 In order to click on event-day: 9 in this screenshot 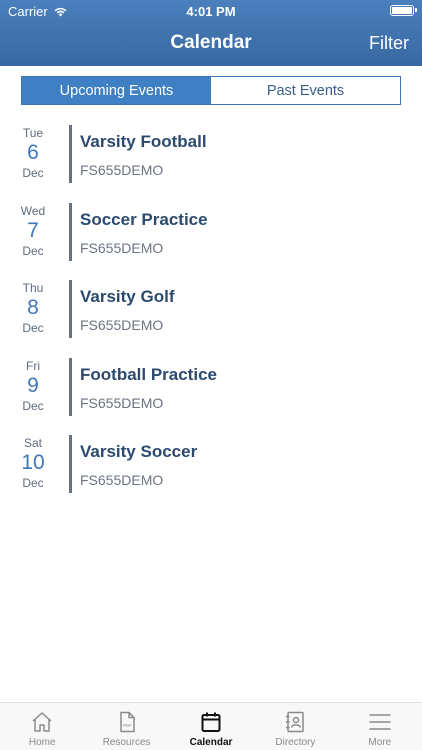, I will do `click(33, 385)`.